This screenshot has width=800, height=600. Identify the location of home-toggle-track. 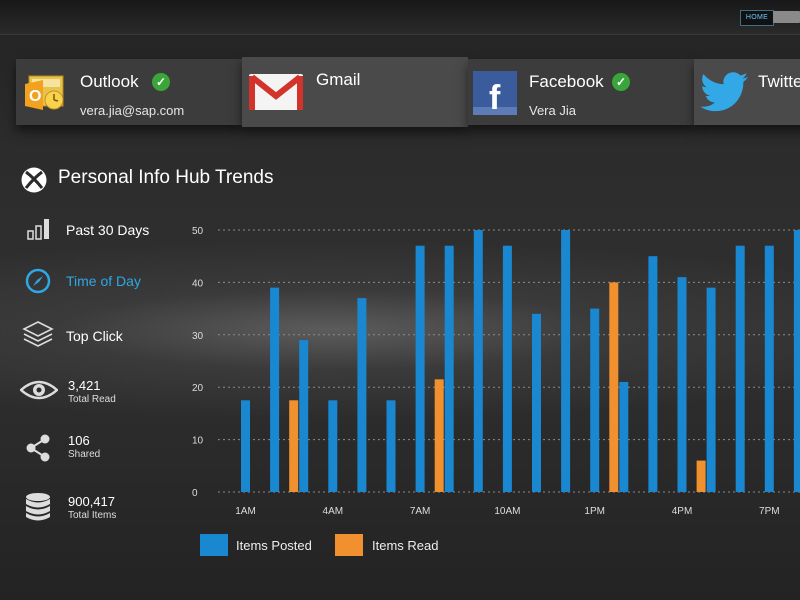
(786, 17).